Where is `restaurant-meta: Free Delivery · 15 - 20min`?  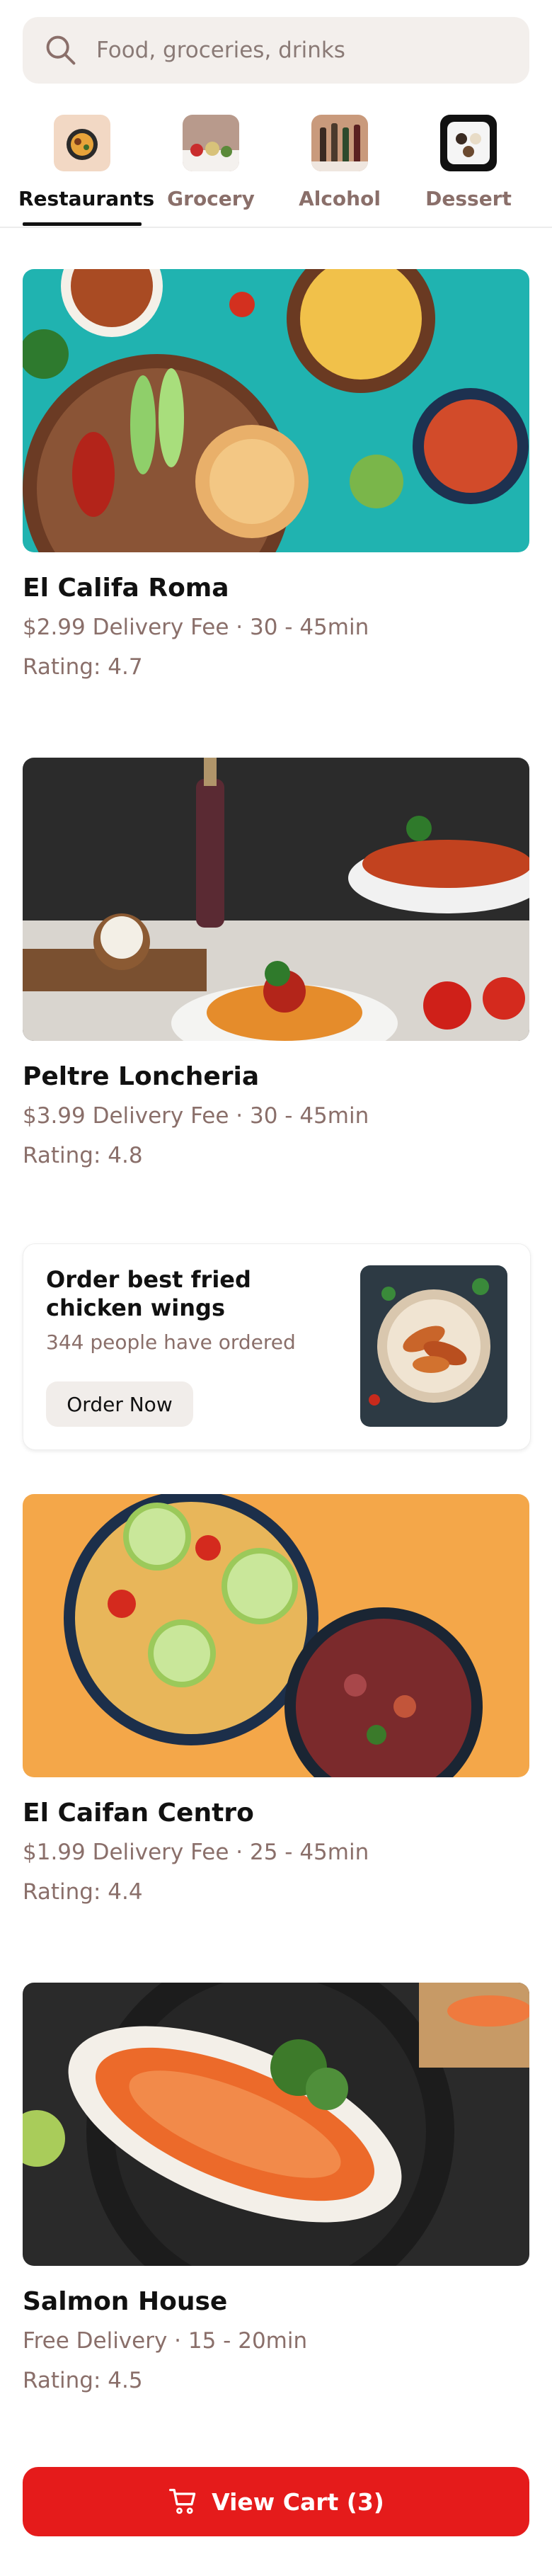
restaurant-meta: Free Delivery · 15 - 20min is located at coordinates (166, 2341).